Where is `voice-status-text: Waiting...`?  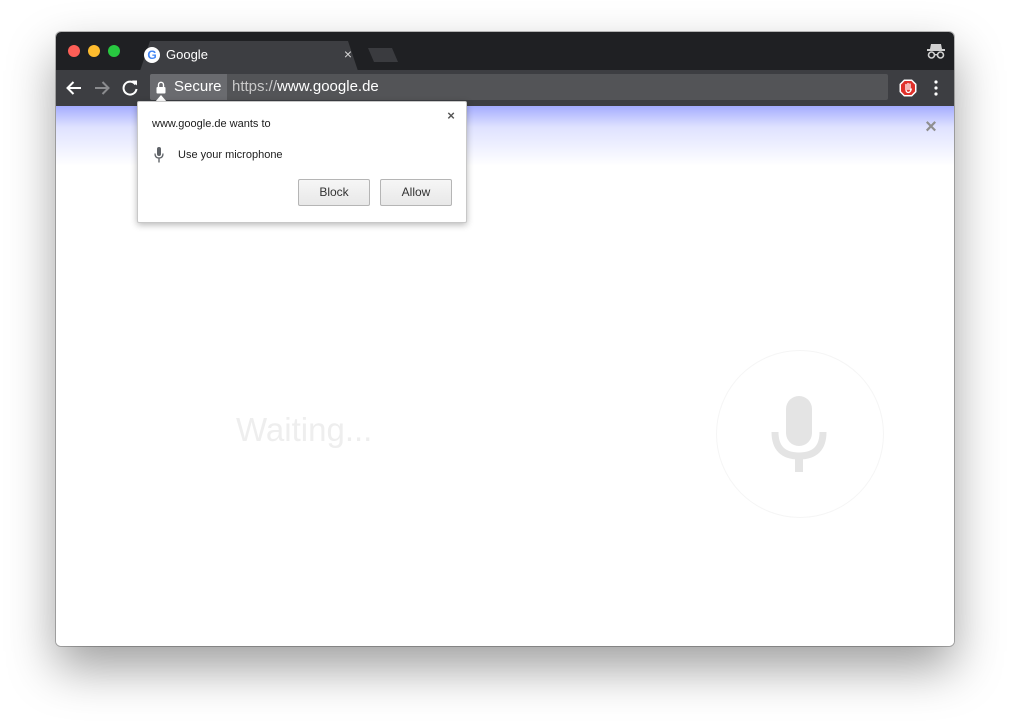
voice-status-text: Waiting... is located at coordinates (304, 429).